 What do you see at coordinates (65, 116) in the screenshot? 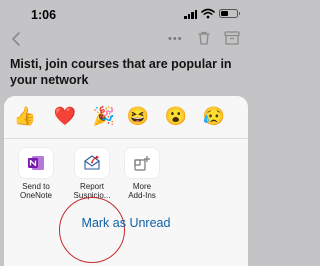
I see `heart-reaction-icon: ❤️` at bounding box center [65, 116].